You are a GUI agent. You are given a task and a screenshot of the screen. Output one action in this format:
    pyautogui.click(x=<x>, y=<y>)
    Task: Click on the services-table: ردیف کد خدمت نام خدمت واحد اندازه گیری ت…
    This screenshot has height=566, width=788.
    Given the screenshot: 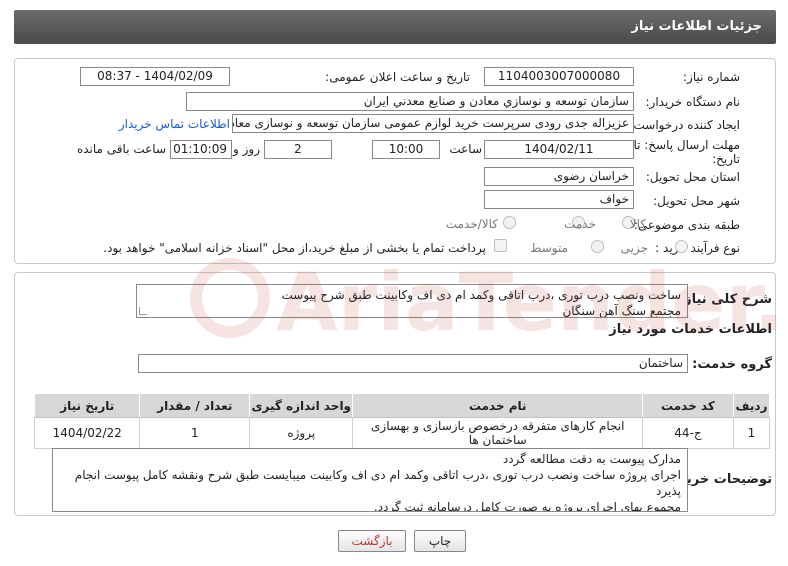 What is the action you would take?
    pyautogui.click(x=402, y=421)
    